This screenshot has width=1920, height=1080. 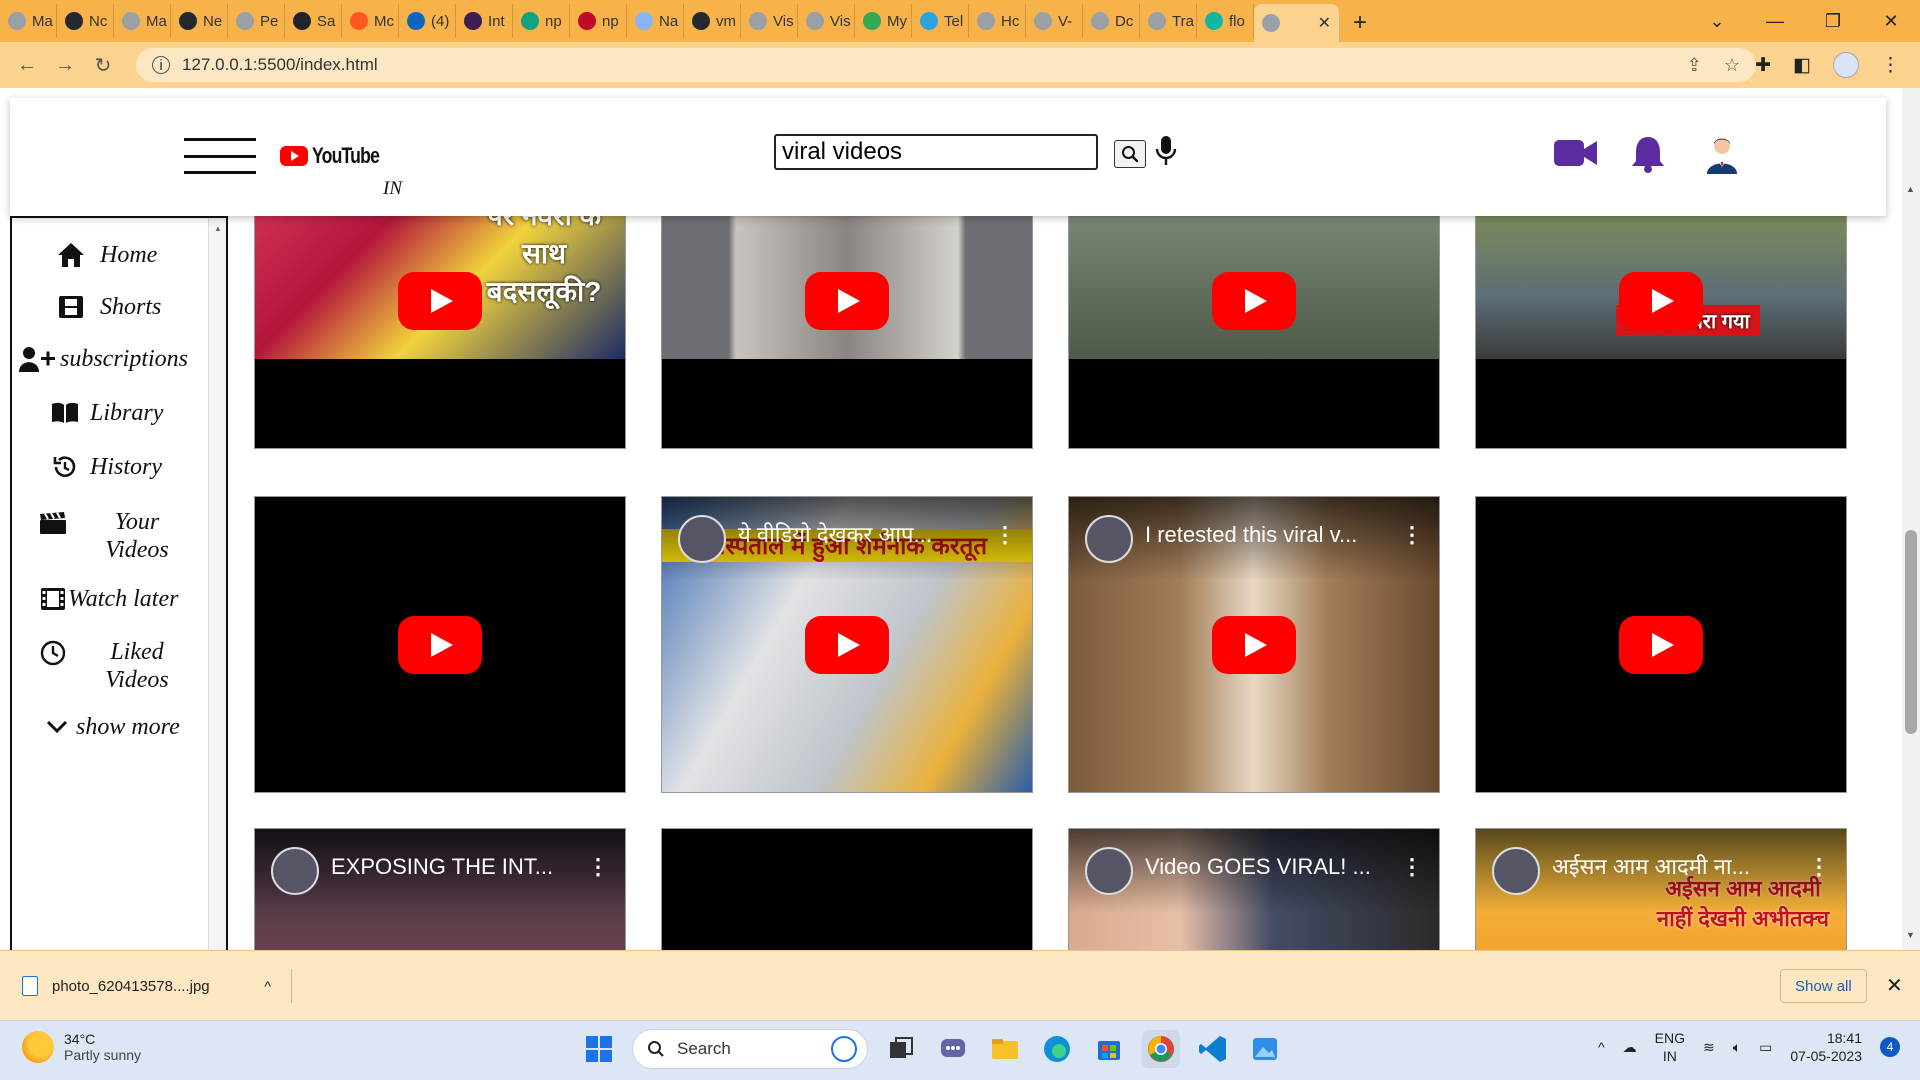 I want to click on tab-search-icon: ⌄, so click(x=1717, y=21).